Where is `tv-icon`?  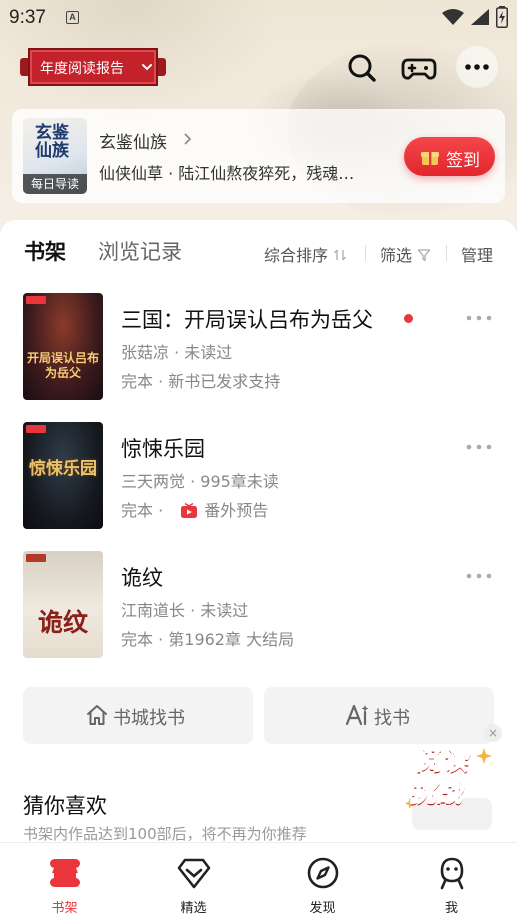
tv-icon is located at coordinates (189, 510).